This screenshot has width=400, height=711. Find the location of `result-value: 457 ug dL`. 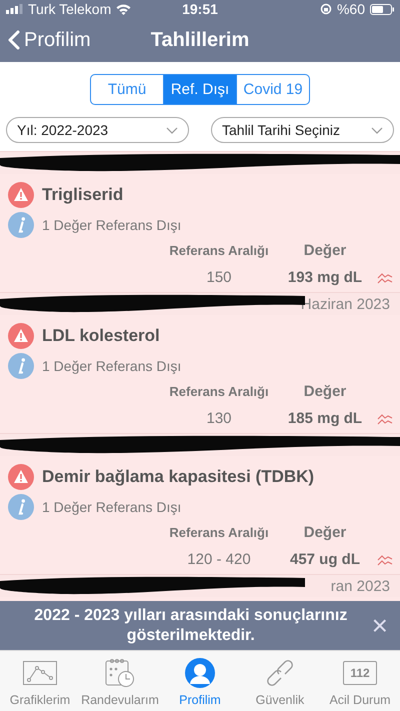

result-value: 457 ug dL is located at coordinates (325, 559).